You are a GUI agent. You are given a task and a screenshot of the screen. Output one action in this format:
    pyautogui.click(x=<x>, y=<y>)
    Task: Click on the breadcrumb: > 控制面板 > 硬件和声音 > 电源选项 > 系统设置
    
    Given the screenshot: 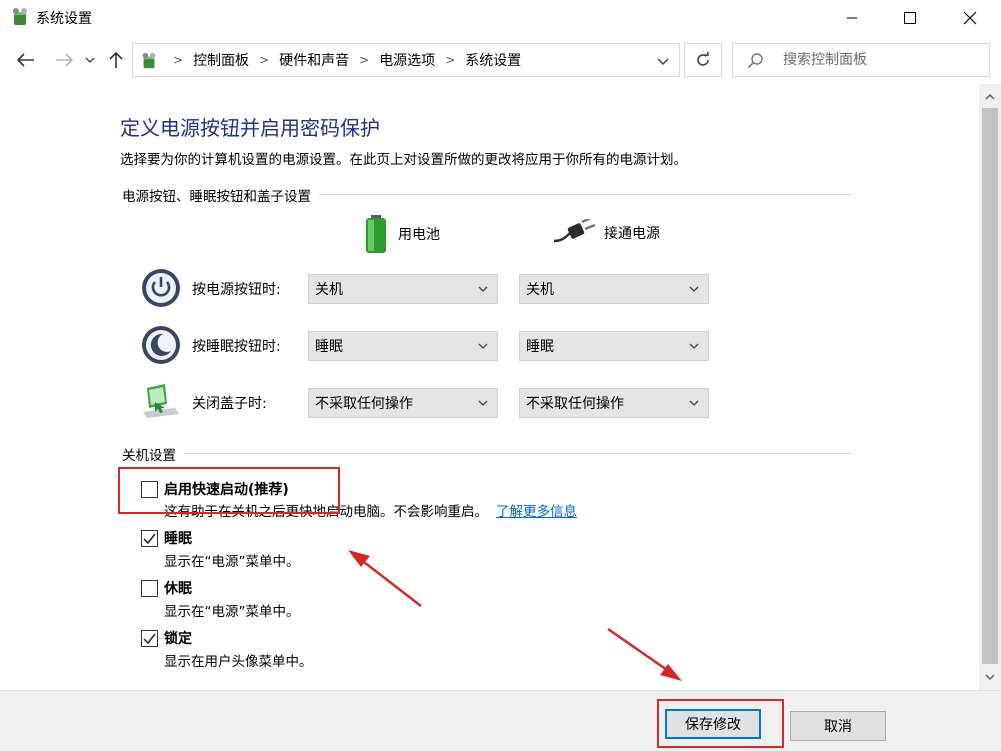 What is the action you would take?
    pyautogui.click(x=342, y=60)
    